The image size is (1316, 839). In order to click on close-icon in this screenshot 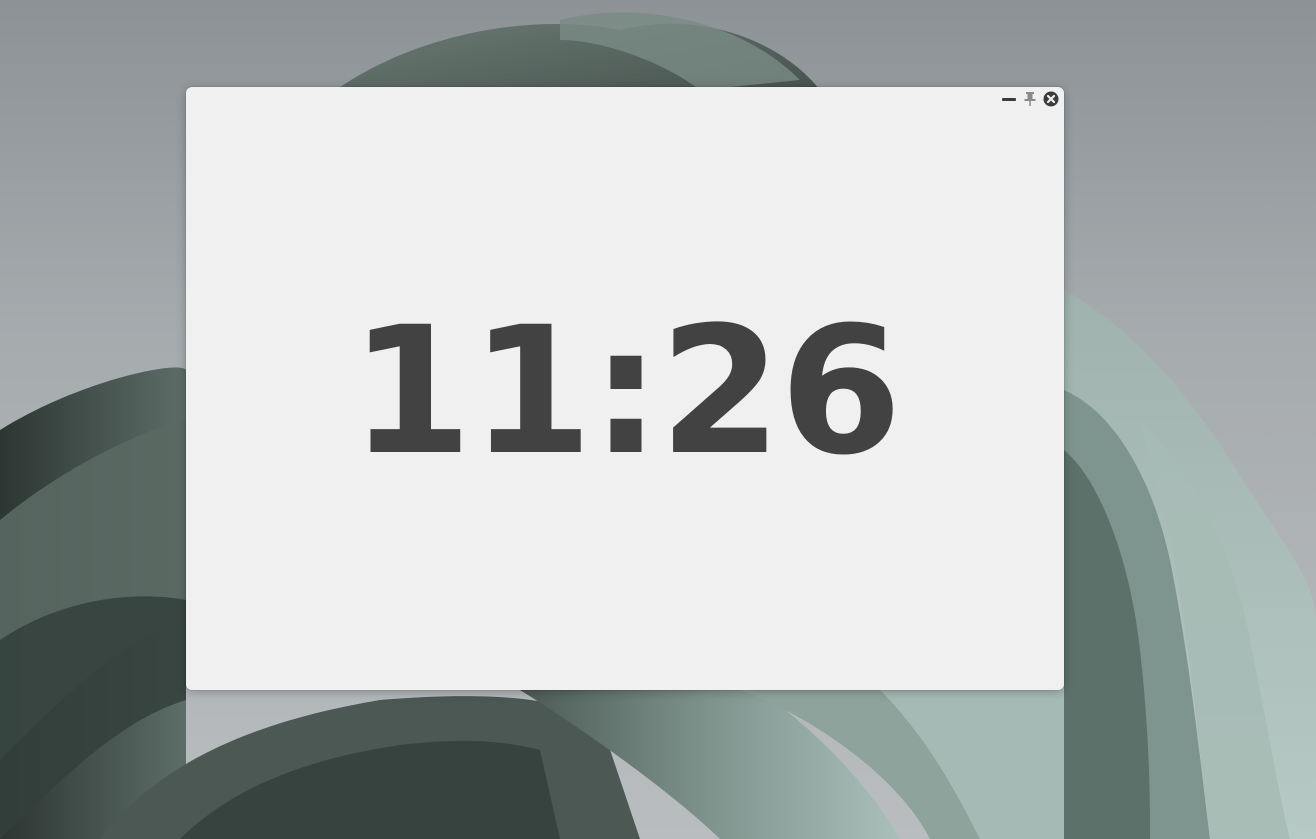, I will do `click(1051, 99)`.